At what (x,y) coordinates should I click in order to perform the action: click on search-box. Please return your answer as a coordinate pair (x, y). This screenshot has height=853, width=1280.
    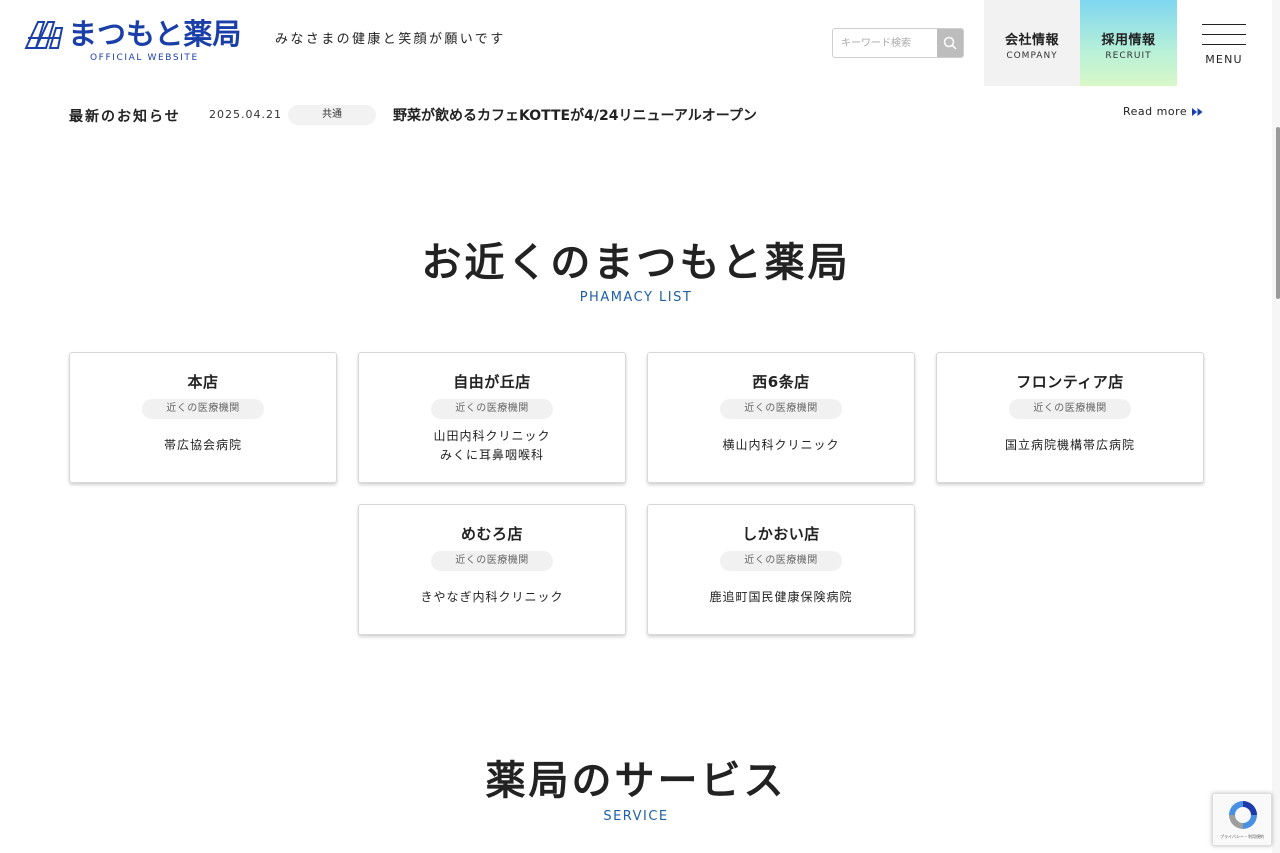
    Looking at the image, I should click on (898, 43).